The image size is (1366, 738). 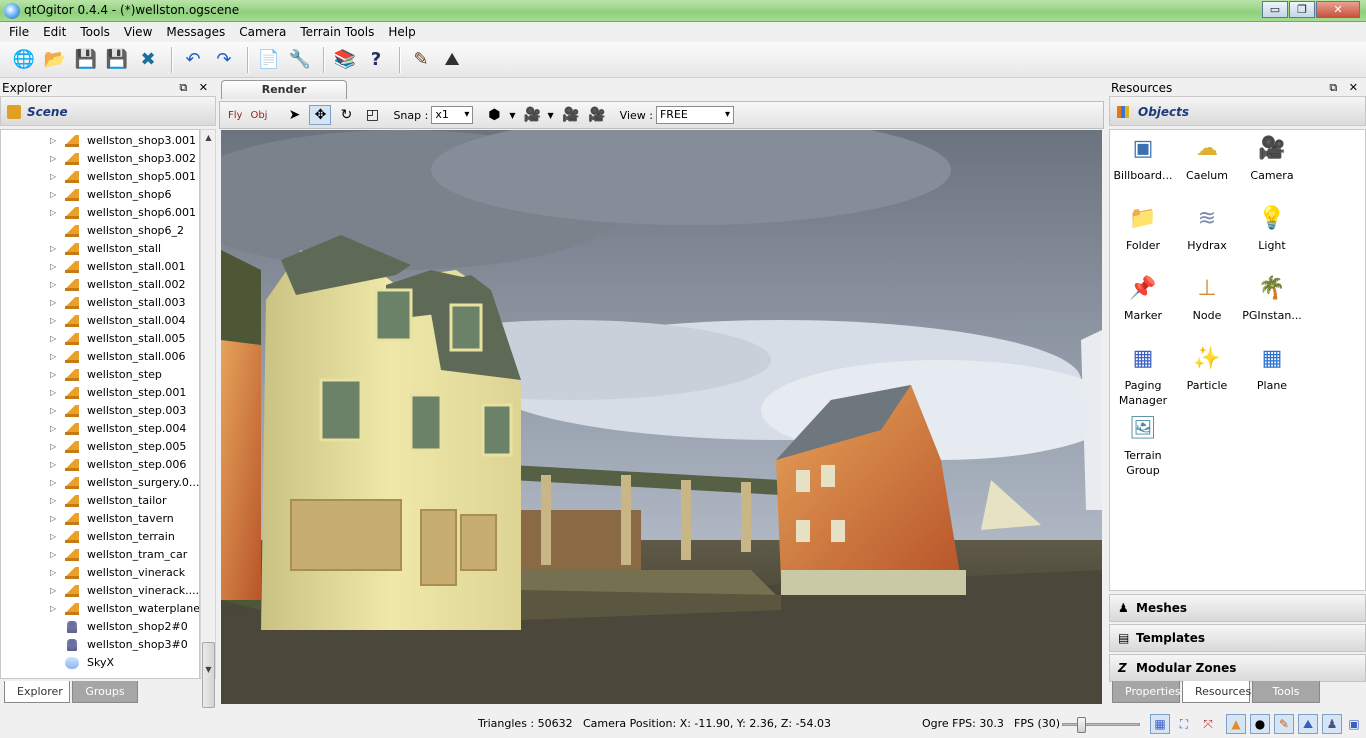 I want to click on object-folder: 📁 Folder, so click(x=1143, y=228).